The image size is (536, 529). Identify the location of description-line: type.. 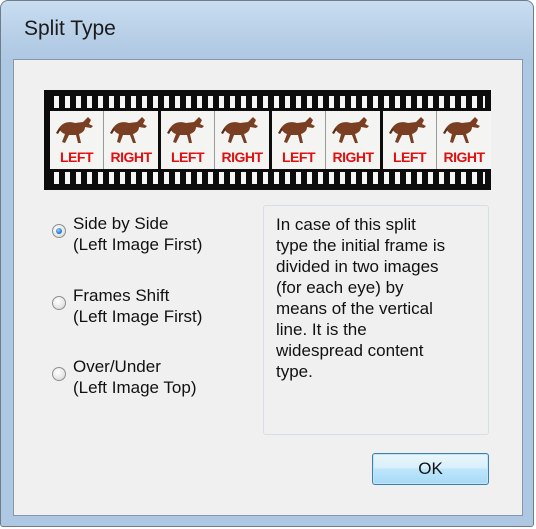
(294, 371).